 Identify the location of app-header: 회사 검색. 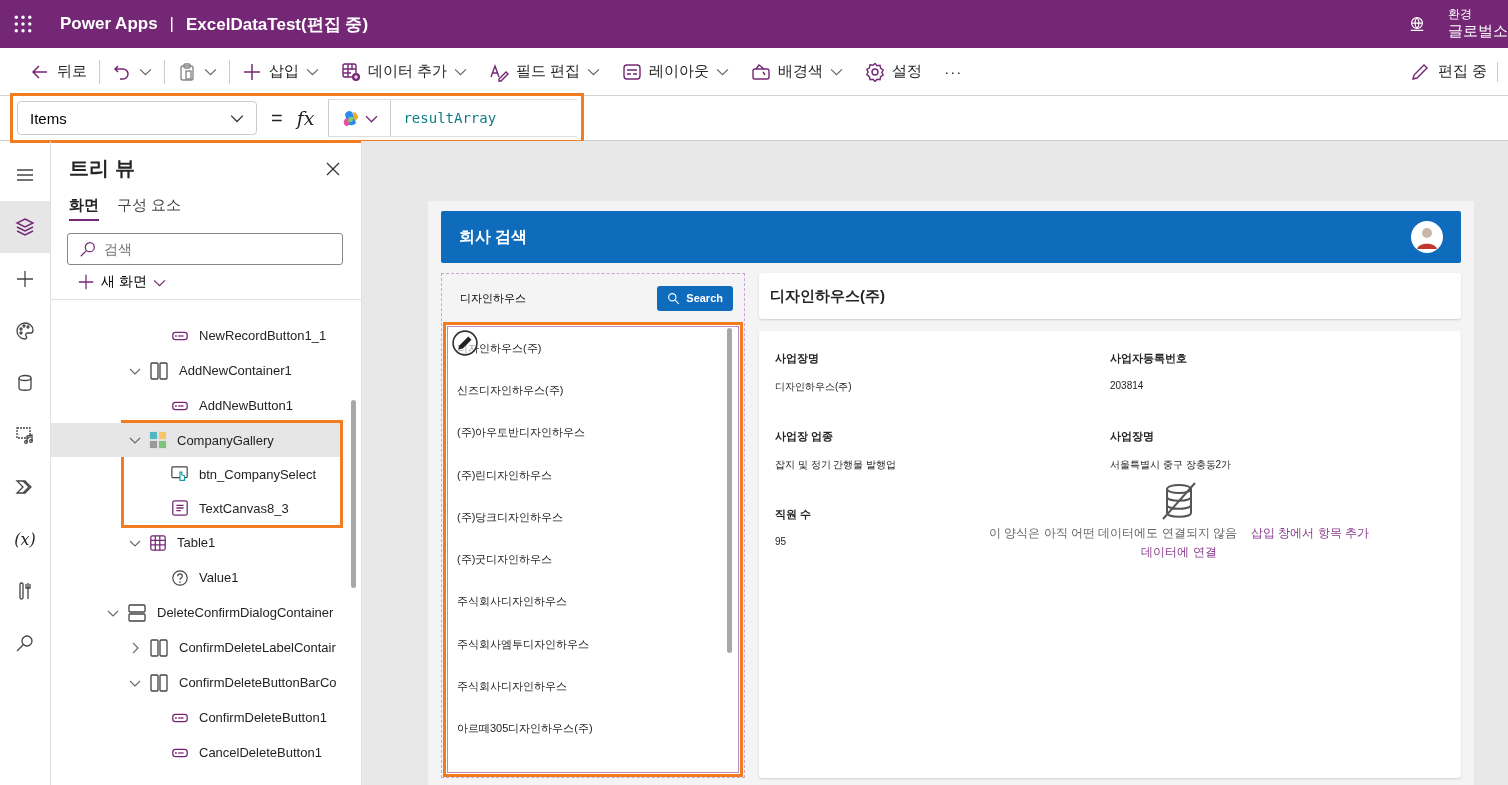
(951, 237).